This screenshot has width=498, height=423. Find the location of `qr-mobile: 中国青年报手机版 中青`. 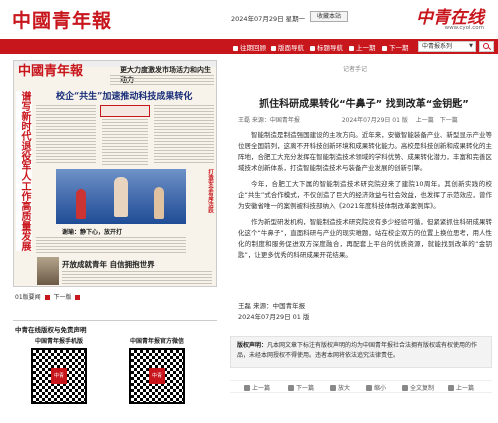

qr-mobile: 中国青年报手机版 中青 is located at coordinates (59, 370).